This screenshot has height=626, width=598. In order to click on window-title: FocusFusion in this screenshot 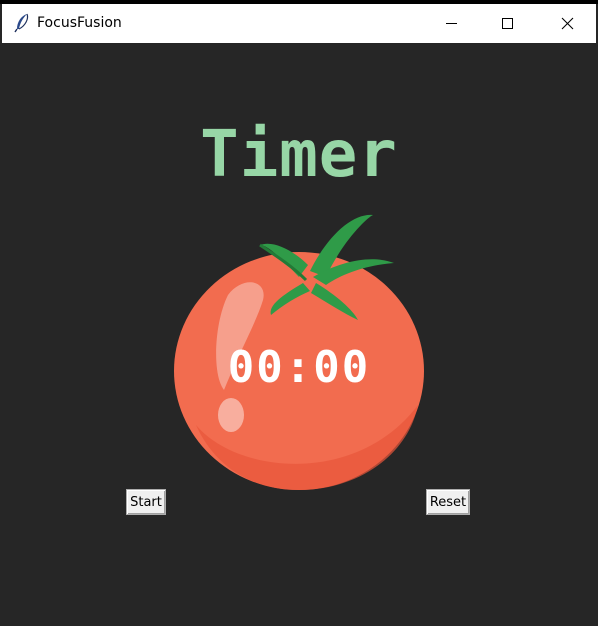, I will do `click(79, 23)`.